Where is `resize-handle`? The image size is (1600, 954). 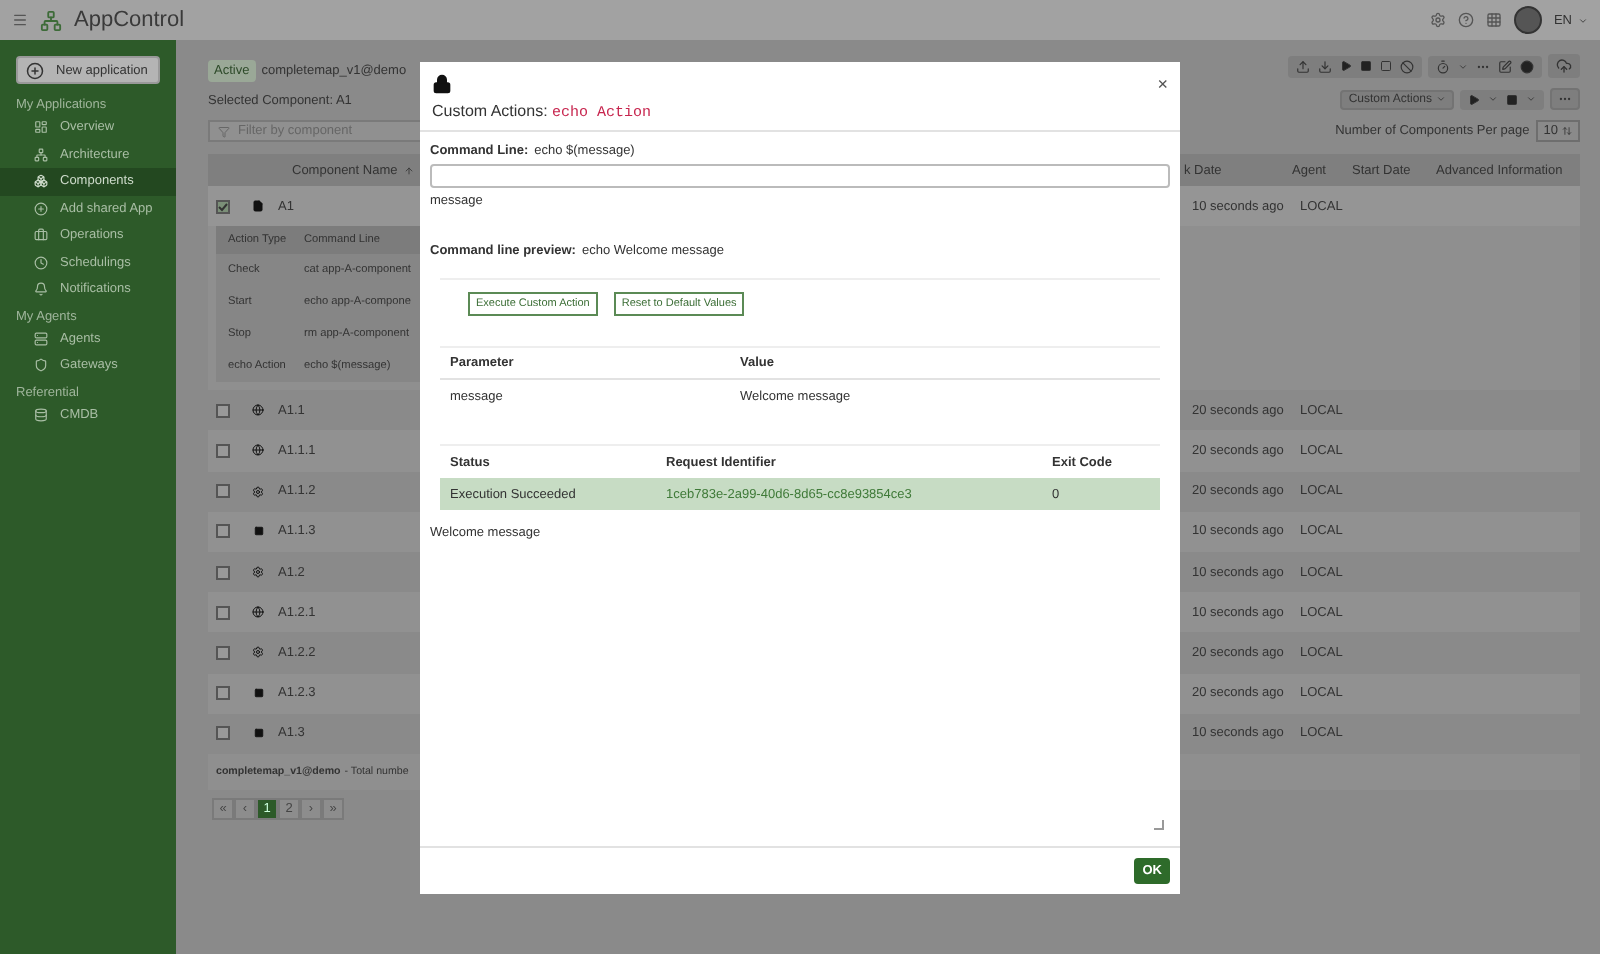
resize-handle is located at coordinates (1159, 825).